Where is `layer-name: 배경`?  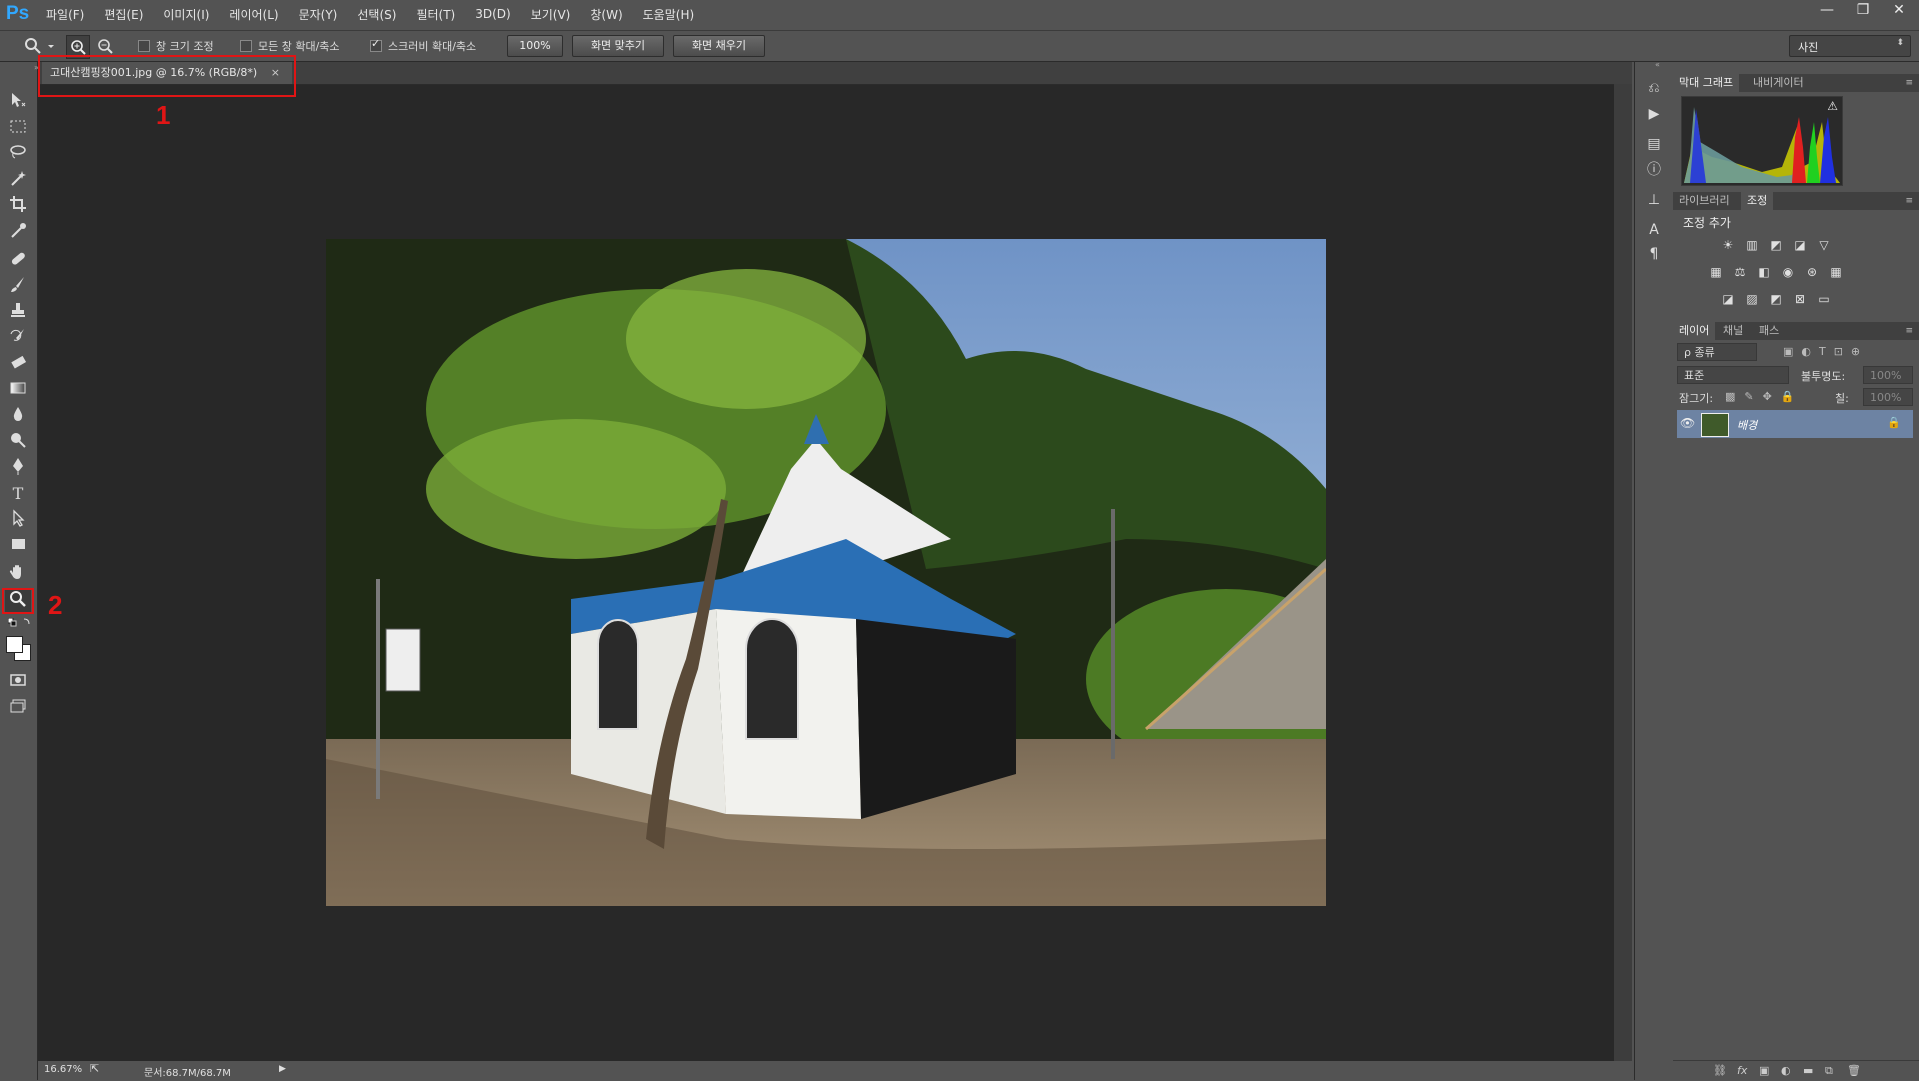
layer-name: 배경 is located at coordinates (1747, 425).